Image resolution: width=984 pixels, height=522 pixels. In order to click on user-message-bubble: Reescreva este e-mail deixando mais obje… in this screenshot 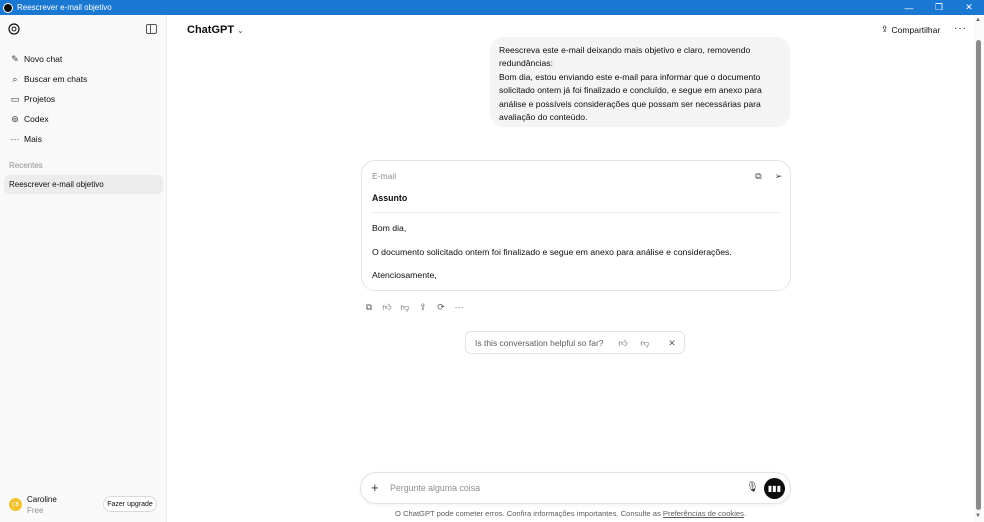, I will do `click(640, 82)`.